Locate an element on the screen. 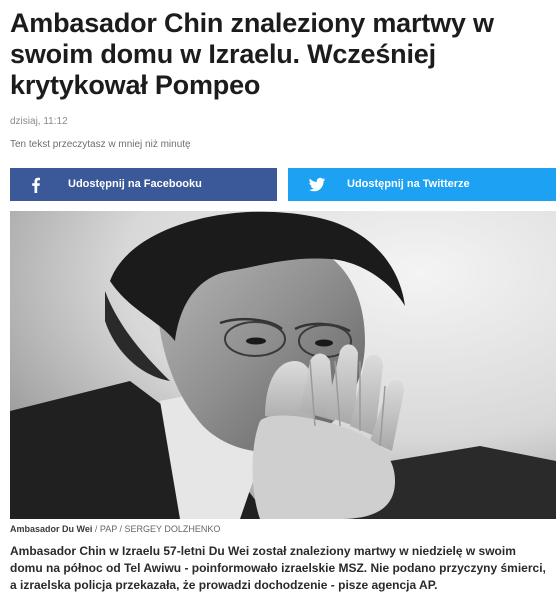  share-facebook-button: Udostępnij na Facebooku is located at coordinates (143, 184).